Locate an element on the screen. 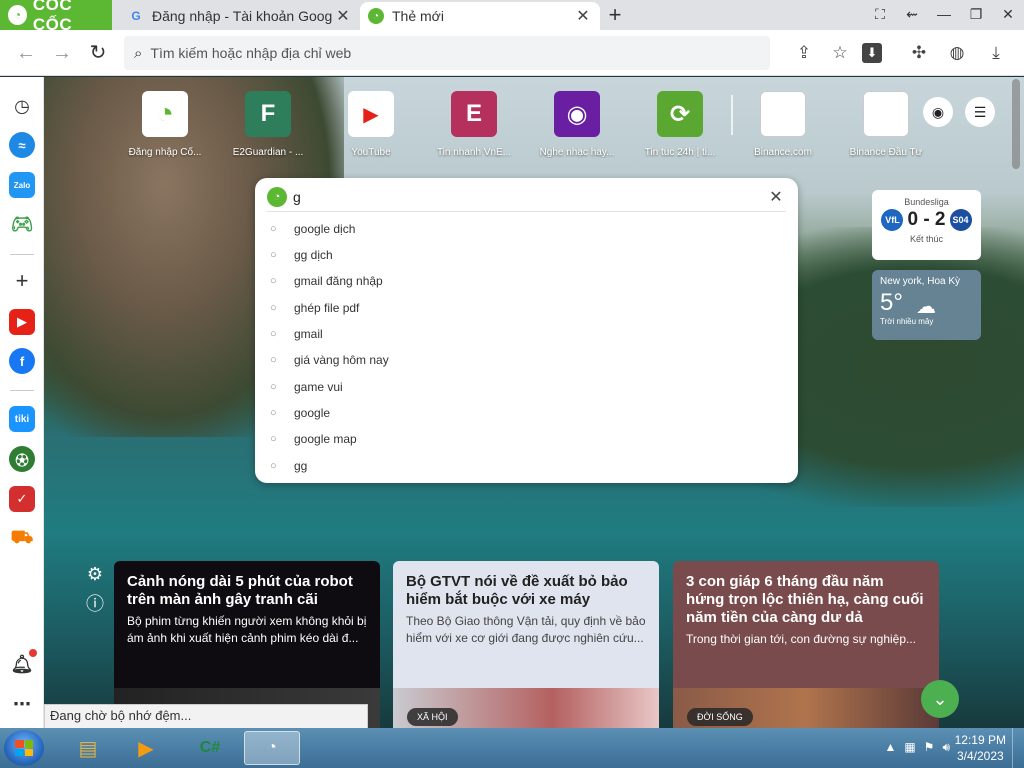 This screenshot has width=1024, height=768. google-icon: G is located at coordinates (136, 16).